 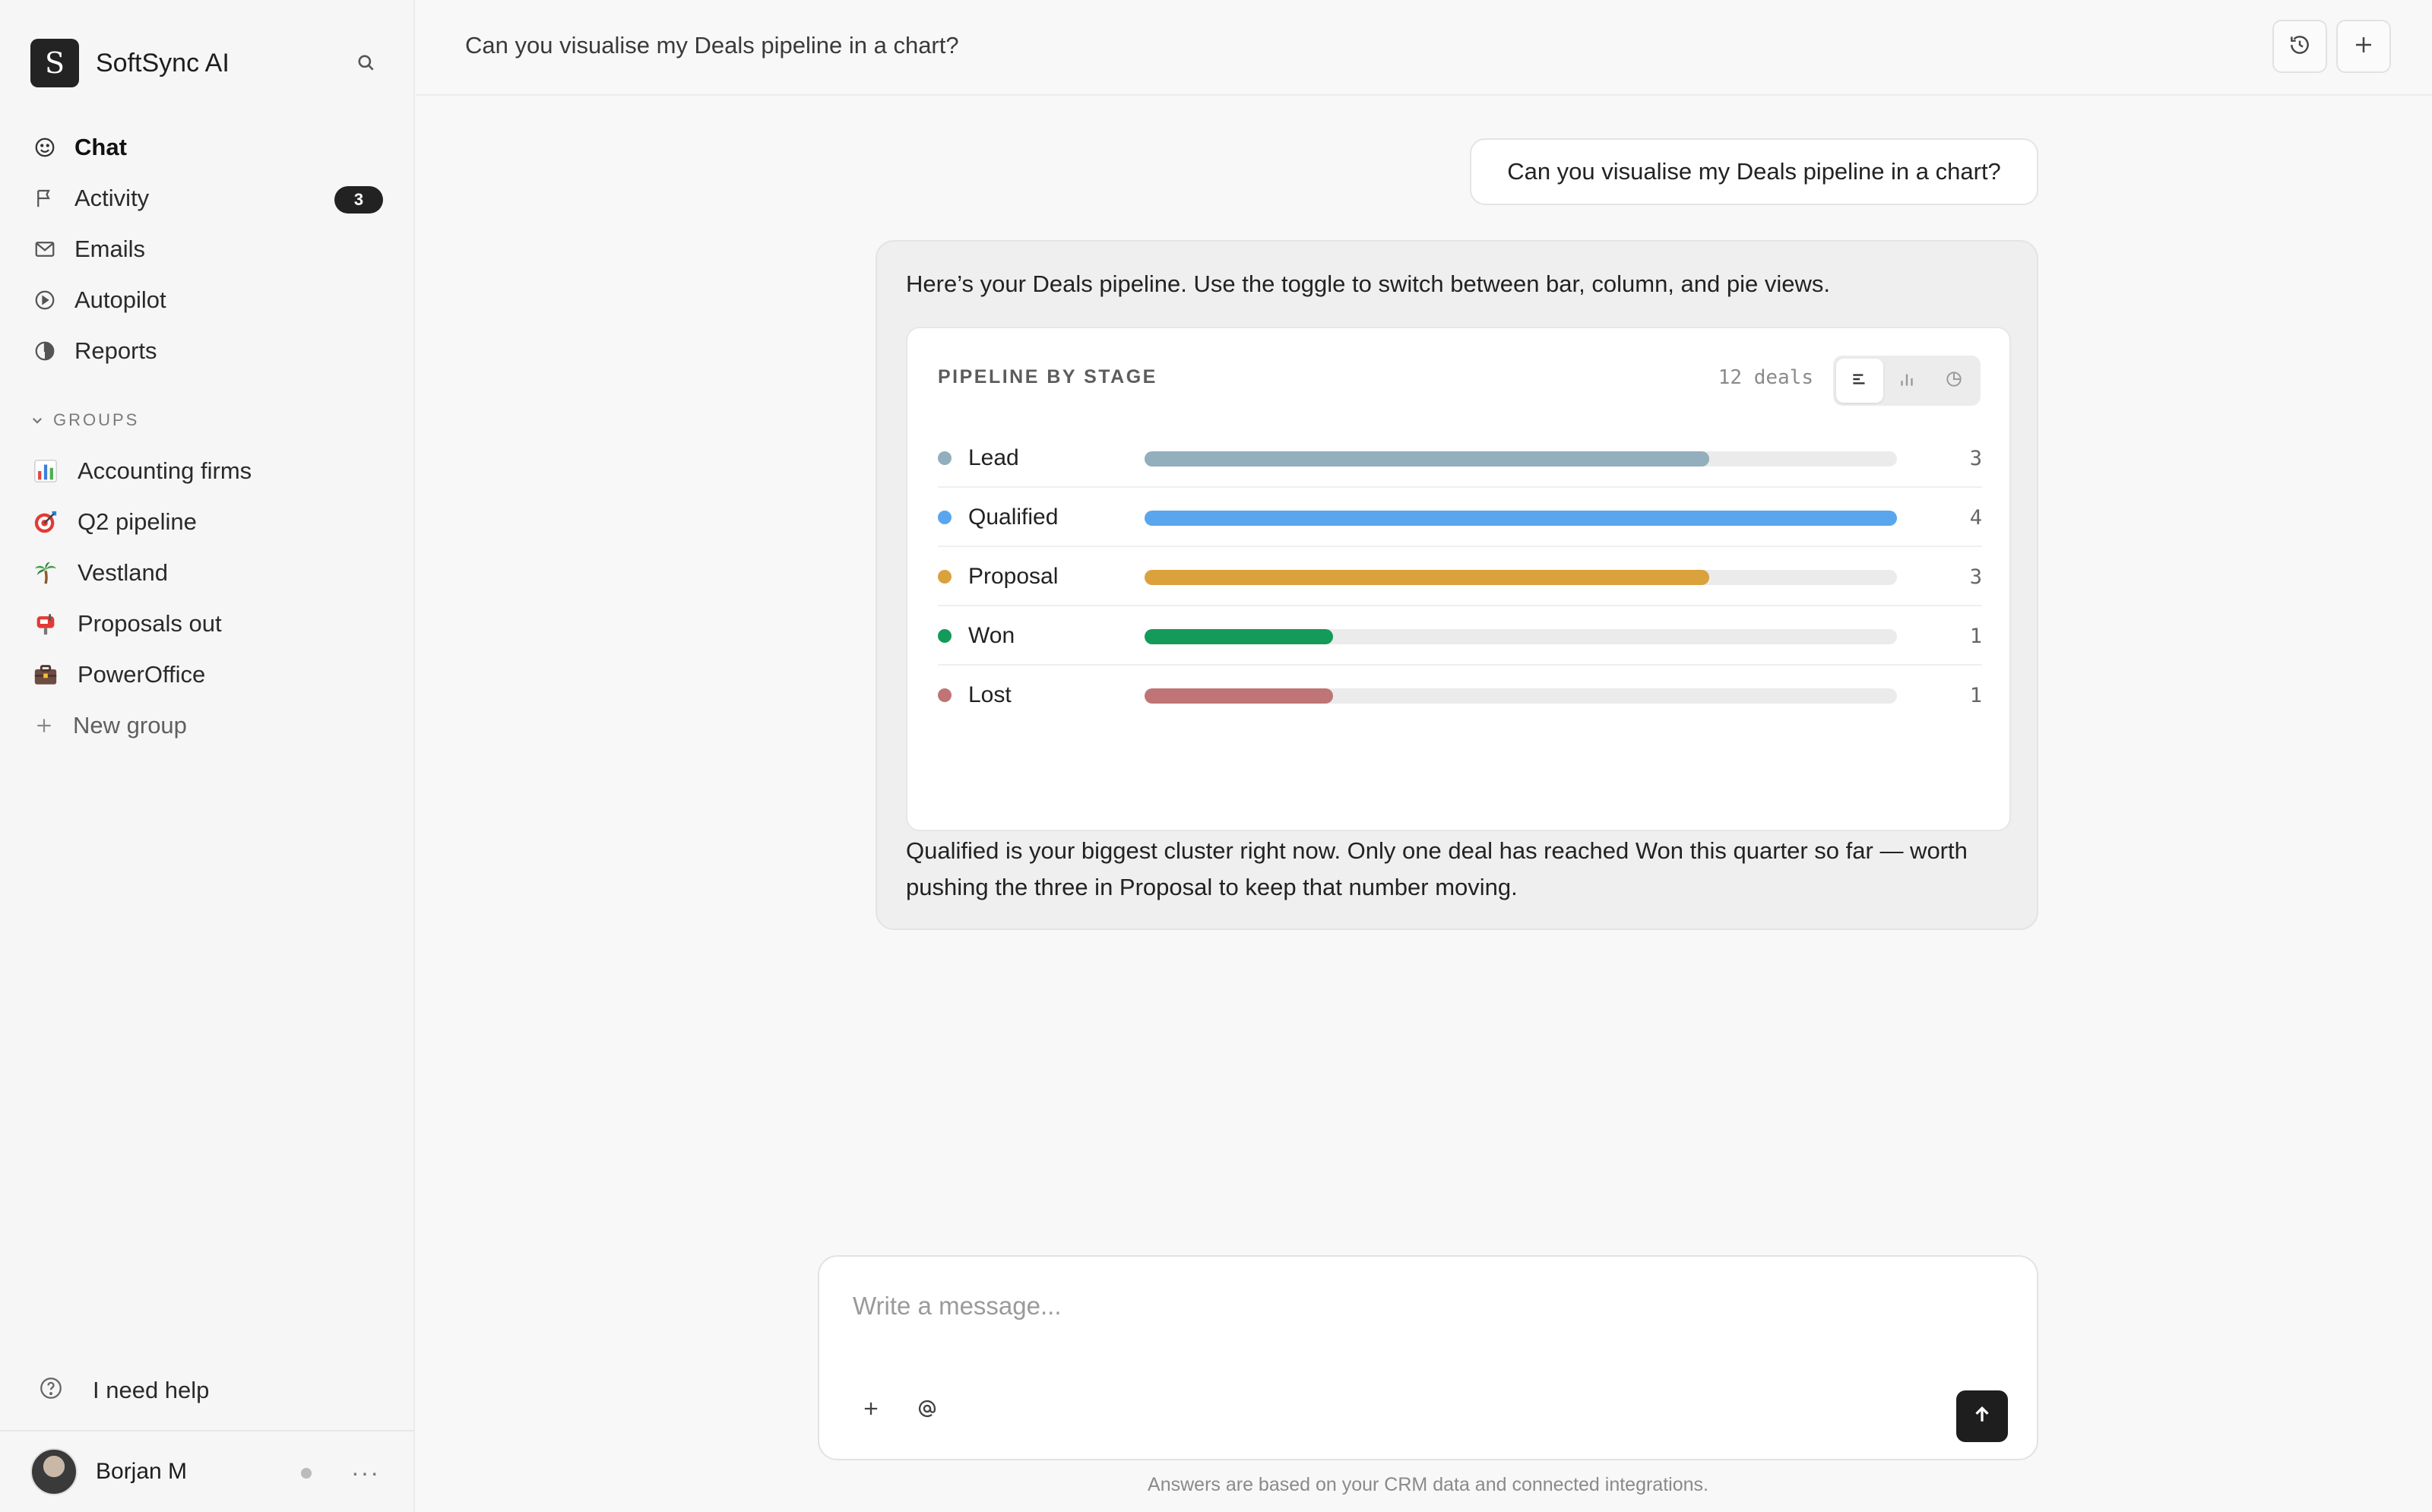 I want to click on status-dot-icon, so click(x=307, y=1473).